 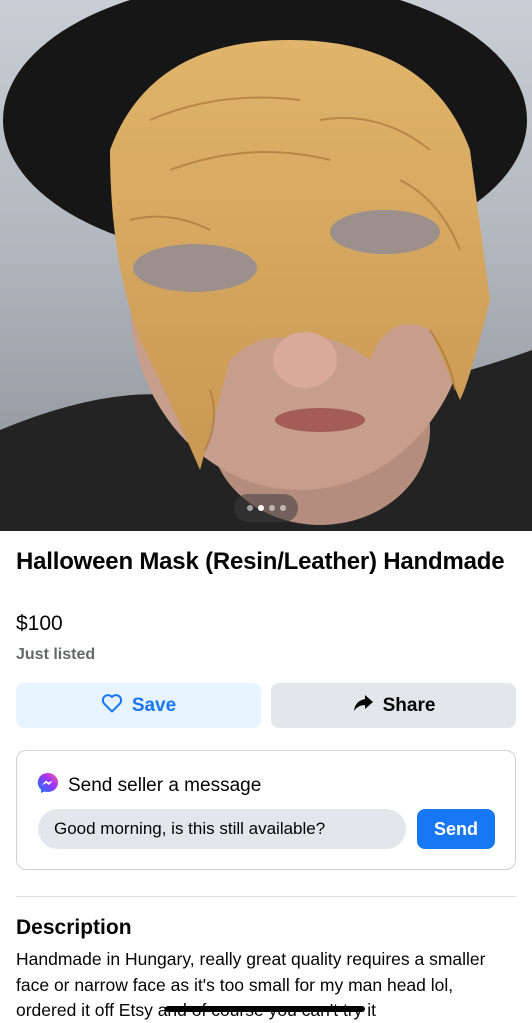 I want to click on section-divider, so click(x=266, y=896).